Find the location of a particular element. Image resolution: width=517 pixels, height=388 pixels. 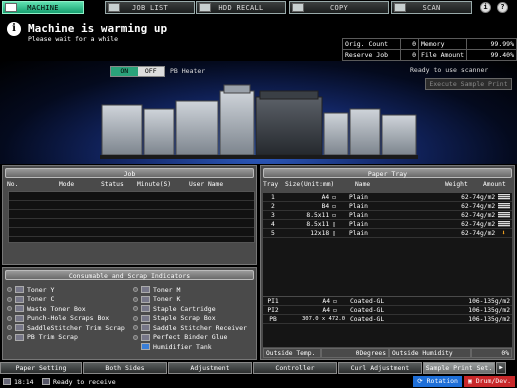

glue-icon is located at coordinates (145, 337).